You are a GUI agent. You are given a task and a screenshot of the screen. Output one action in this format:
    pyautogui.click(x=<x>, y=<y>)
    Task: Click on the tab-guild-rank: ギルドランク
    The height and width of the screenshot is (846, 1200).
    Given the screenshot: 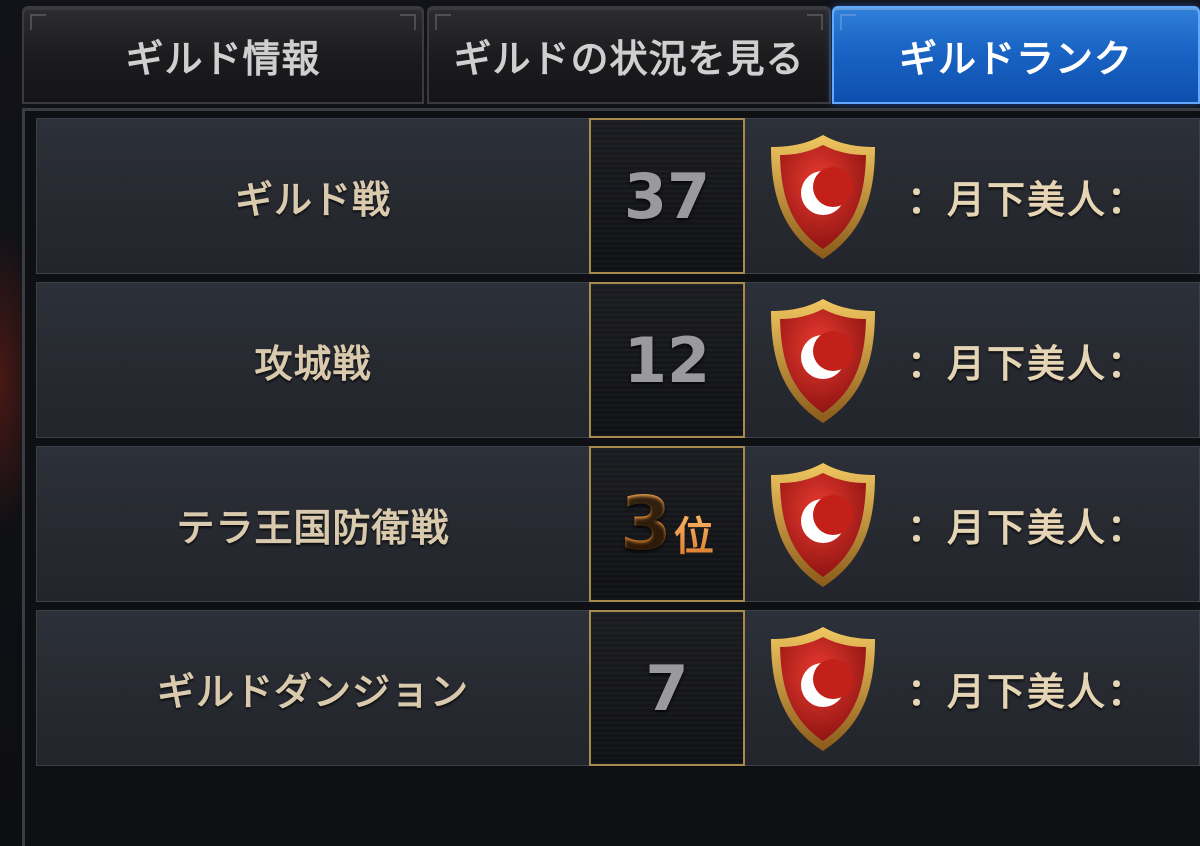 What is the action you would take?
    pyautogui.click(x=1016, y=55)
    